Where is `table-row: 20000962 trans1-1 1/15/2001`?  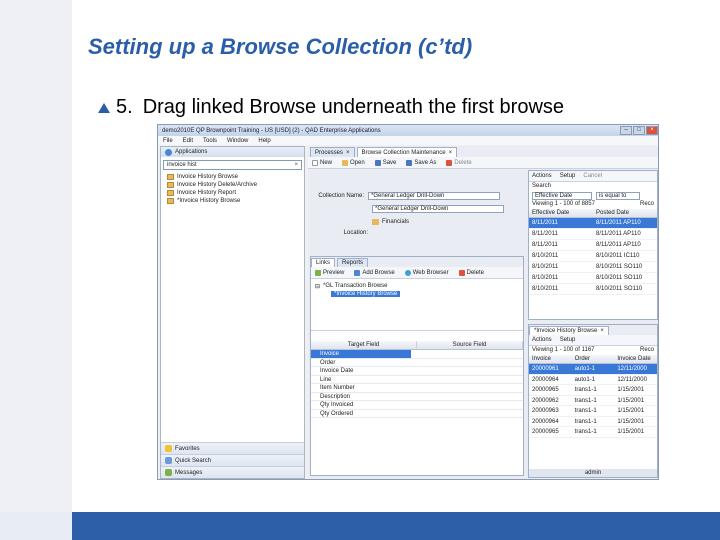
table-row: 20000962 trans1-1 1/15/2001 is located at coordinates (593, 401).